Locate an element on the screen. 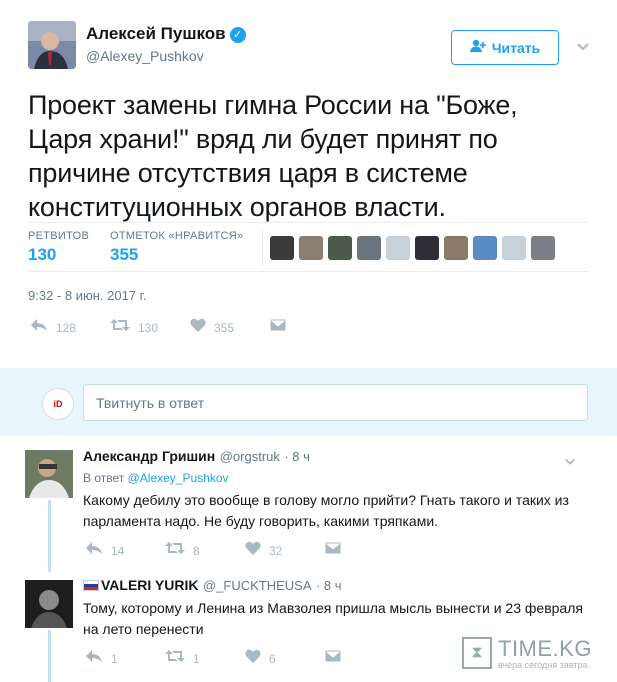  reply-count: 1 is located at coordinates (114, 658).